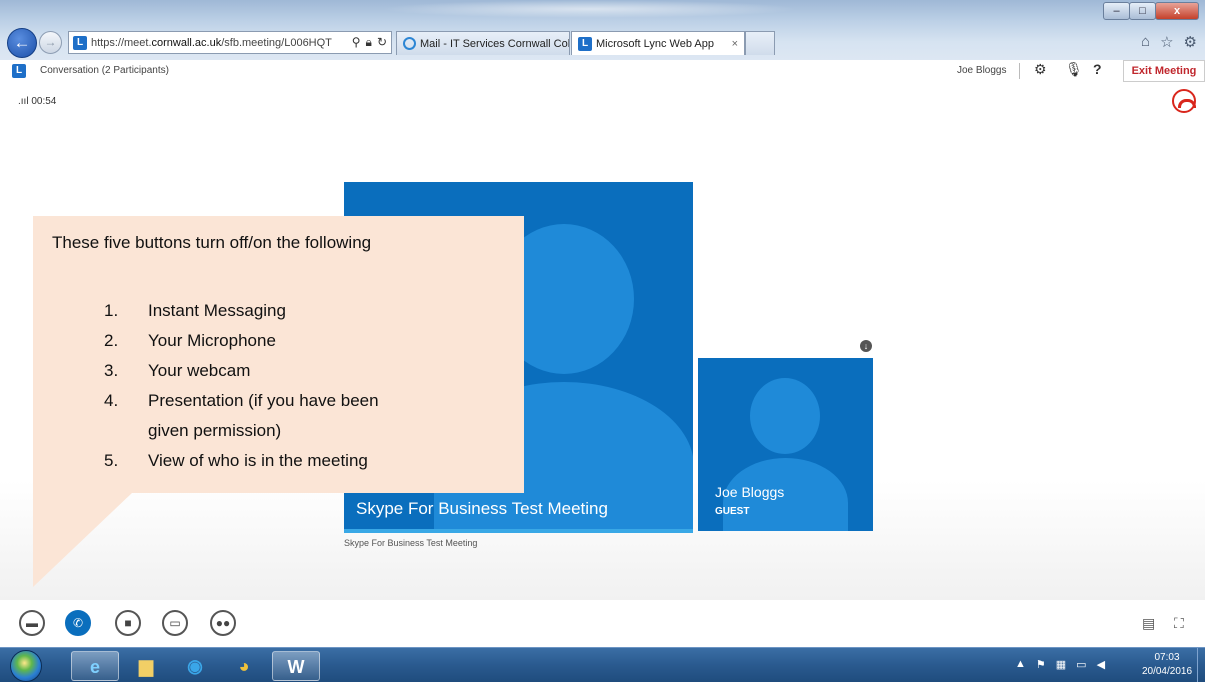 Image resolution: width=1205 pixels, height=682 pixels. I want to click on item-text: Presentation (if you have been, so click(263, 400).